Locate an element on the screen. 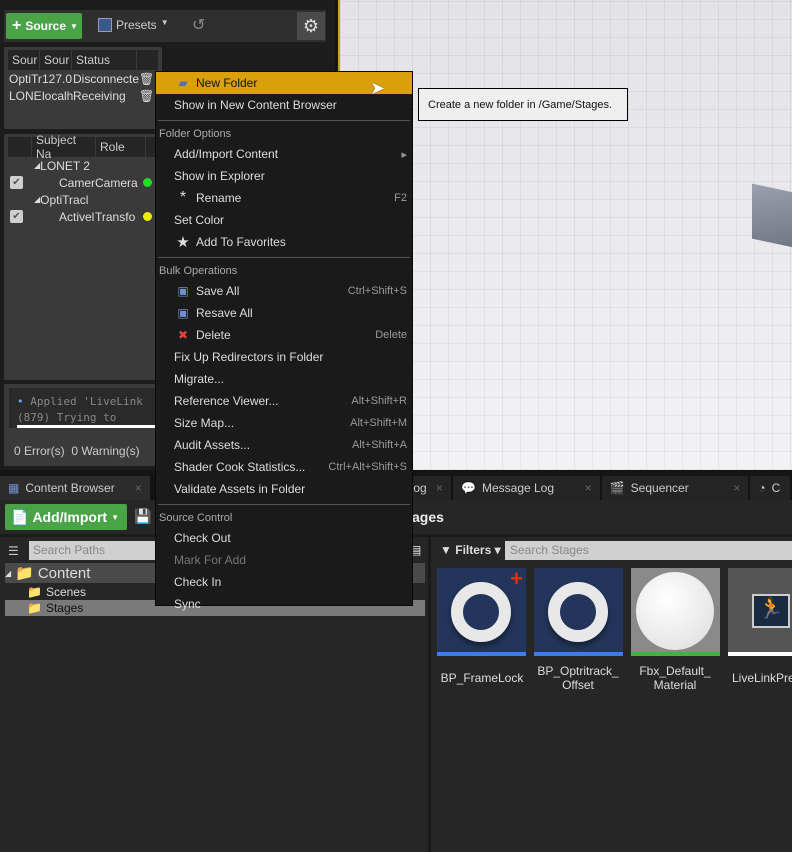  menu-section-header: Source Control is located at coordinates (196, 518).